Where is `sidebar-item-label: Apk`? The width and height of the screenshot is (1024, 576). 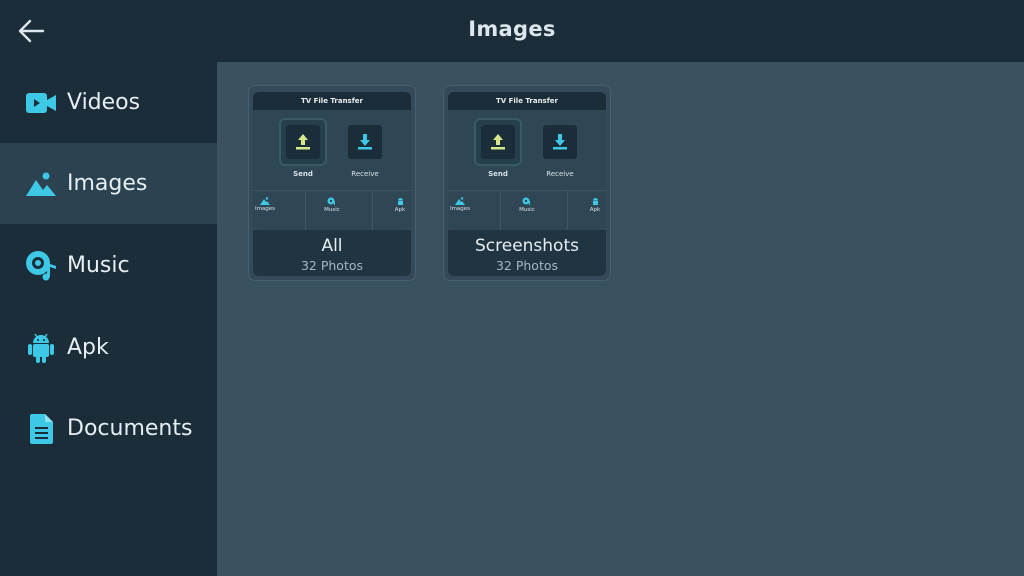 sidebar-item-label: Apk is located at coordinates (88, 347).